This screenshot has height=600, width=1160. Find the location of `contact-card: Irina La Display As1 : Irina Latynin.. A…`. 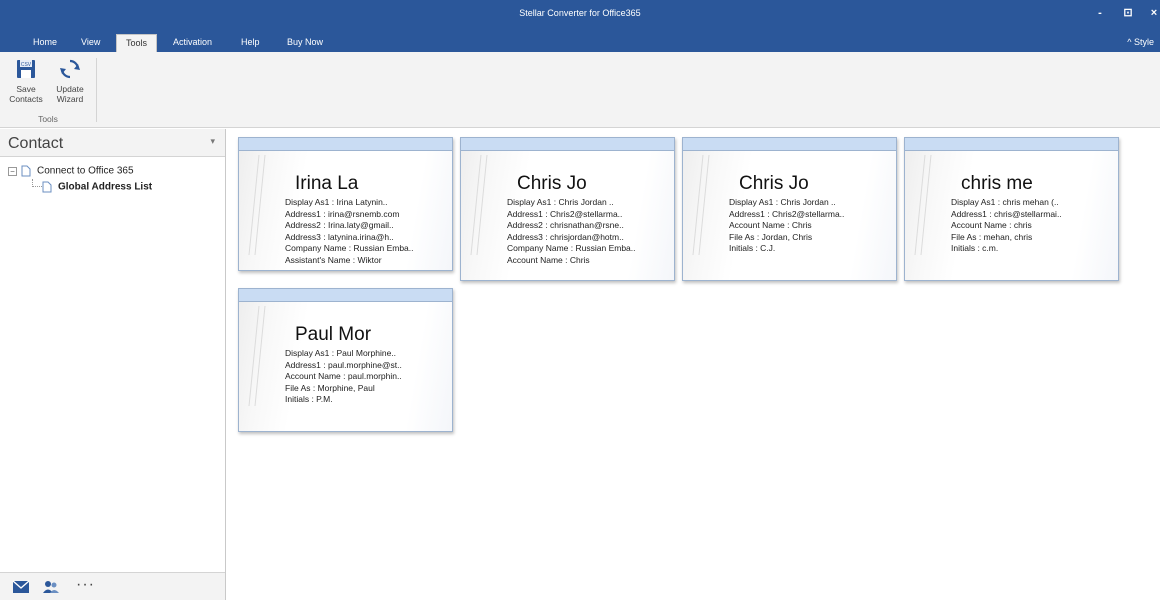

contact-card: Irina La Display As1 : Irina Latynin.. A… is located at coordinates (345, 204).